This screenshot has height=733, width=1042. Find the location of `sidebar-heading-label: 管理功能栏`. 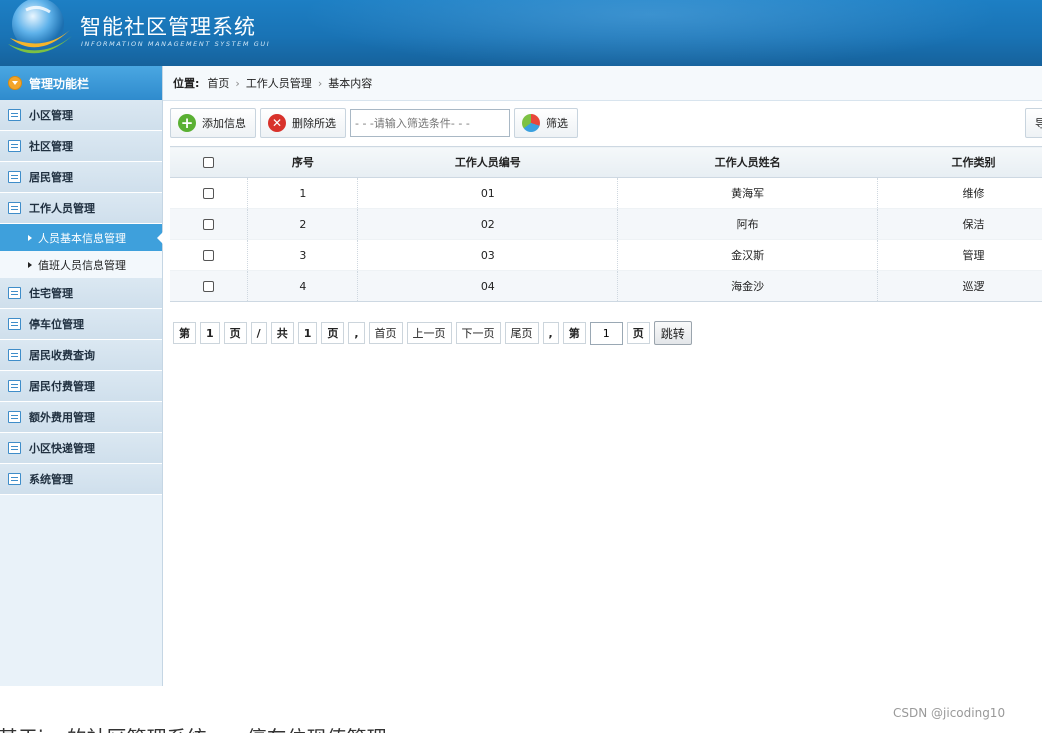

sidebar-heading-label: 管理功能栏 is located at coordinates (59, 83).